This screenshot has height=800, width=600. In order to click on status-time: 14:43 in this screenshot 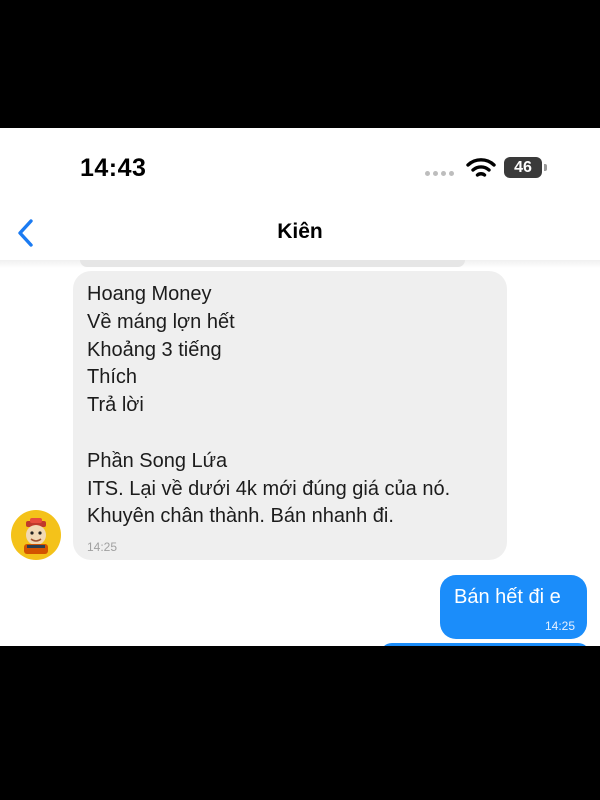, I will do `click(113, 168)`.